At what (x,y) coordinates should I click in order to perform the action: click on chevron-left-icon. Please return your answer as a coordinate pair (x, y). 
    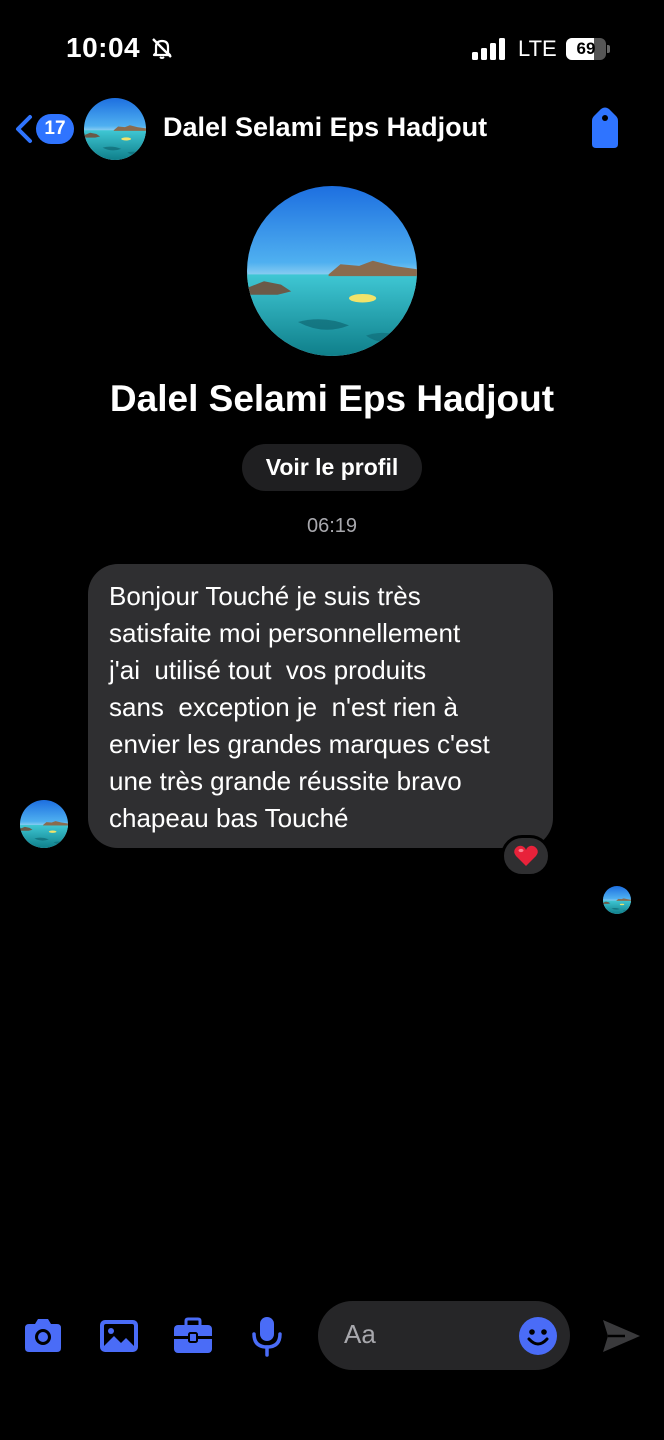
    Looking at the image, I should click on (24, 129).